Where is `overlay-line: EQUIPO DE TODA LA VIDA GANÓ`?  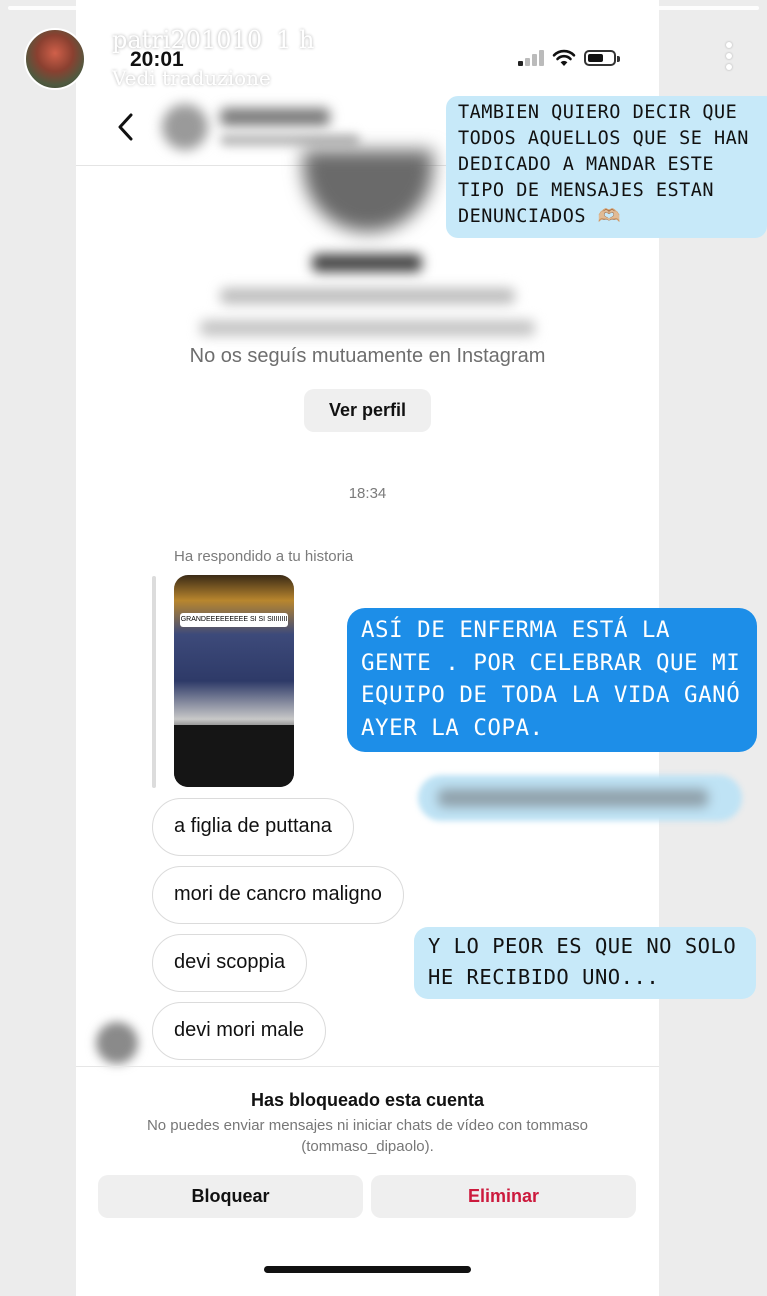
overlay-line: EQUIPO DE TODA LA VIDA GANÓ is located at coordinates (551, 695).